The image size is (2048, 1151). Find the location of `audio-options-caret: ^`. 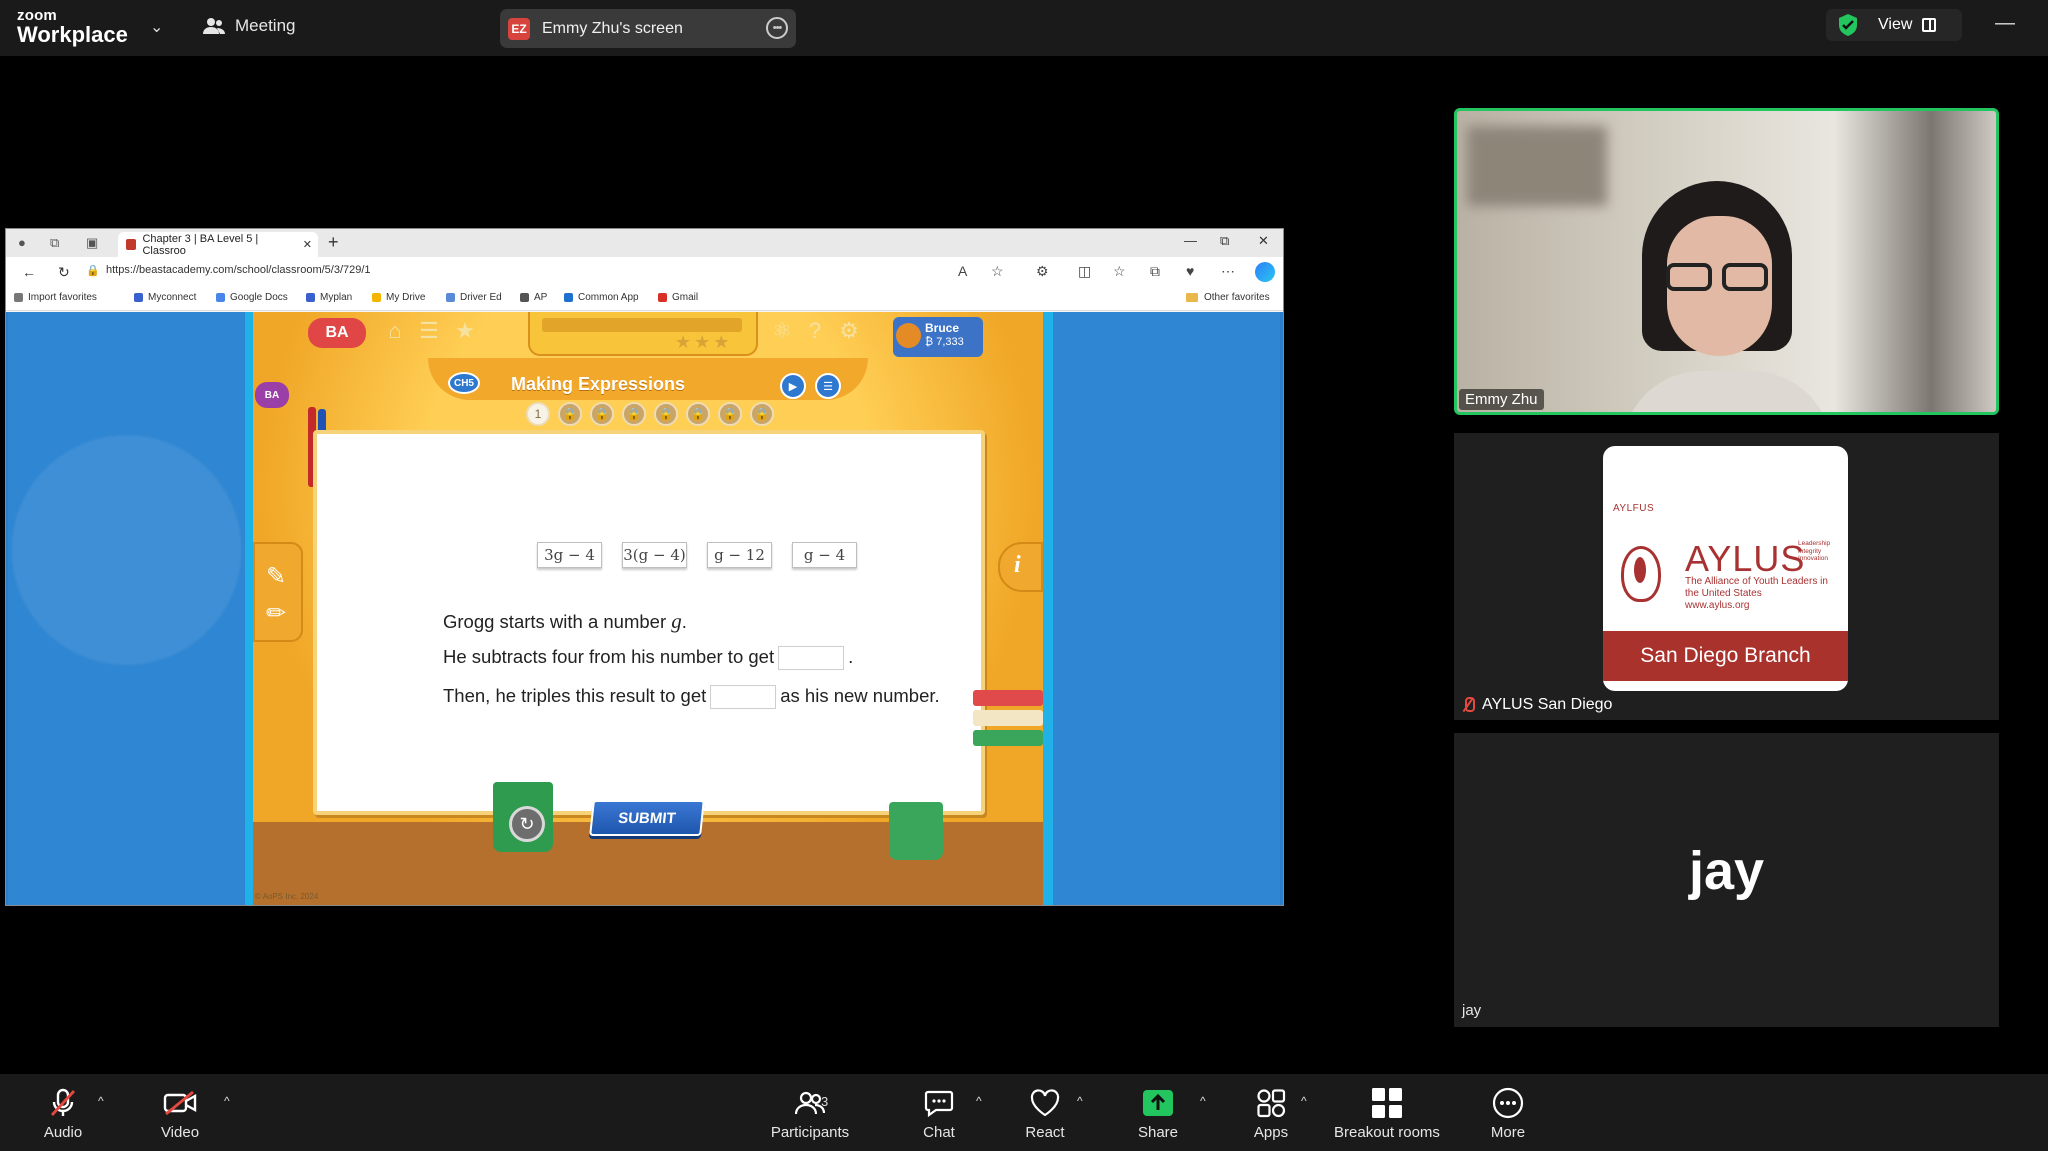

audio-options-caret: ^ is located at coordinates (101, 1101).